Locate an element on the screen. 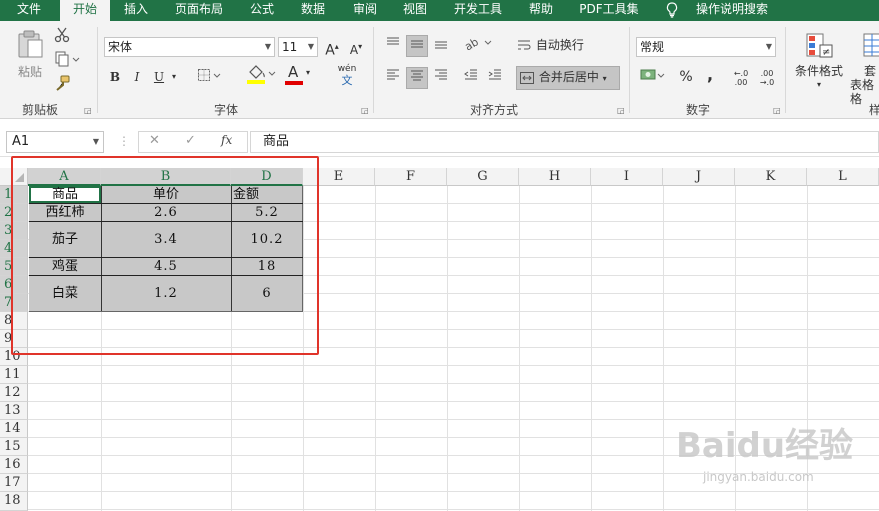 This screenshot has width=879, height=511. format-painter-icon is located at coordinates (62, 85).